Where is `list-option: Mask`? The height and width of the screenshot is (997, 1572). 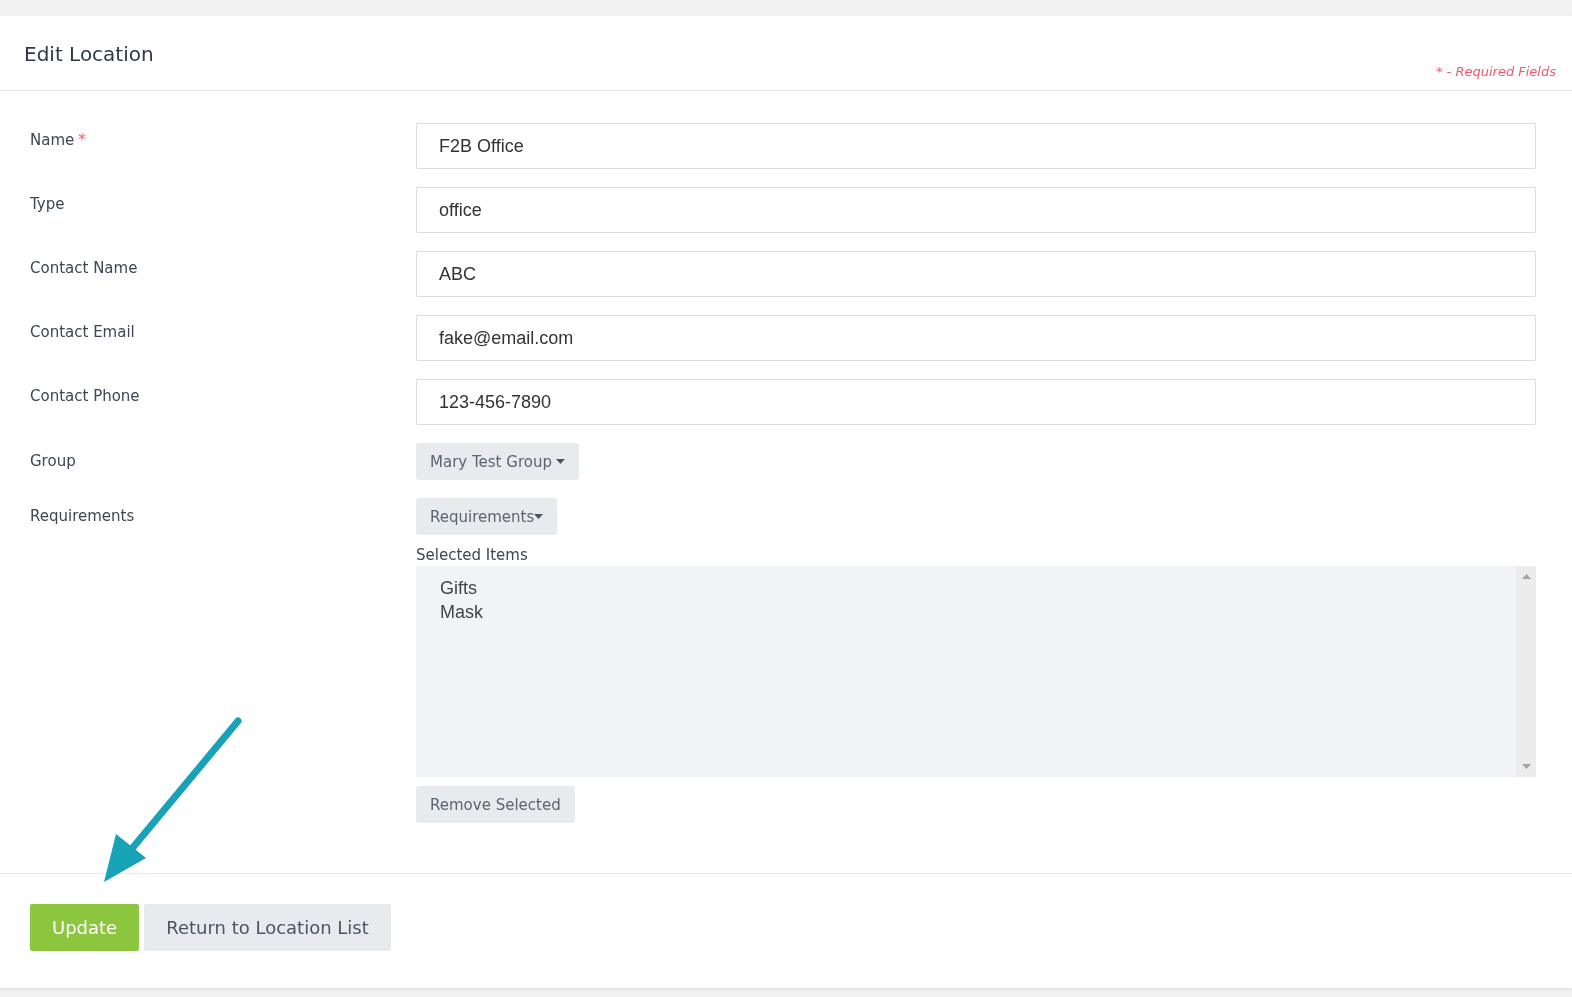
list-option: Mask is located at coordinates (461, 612).